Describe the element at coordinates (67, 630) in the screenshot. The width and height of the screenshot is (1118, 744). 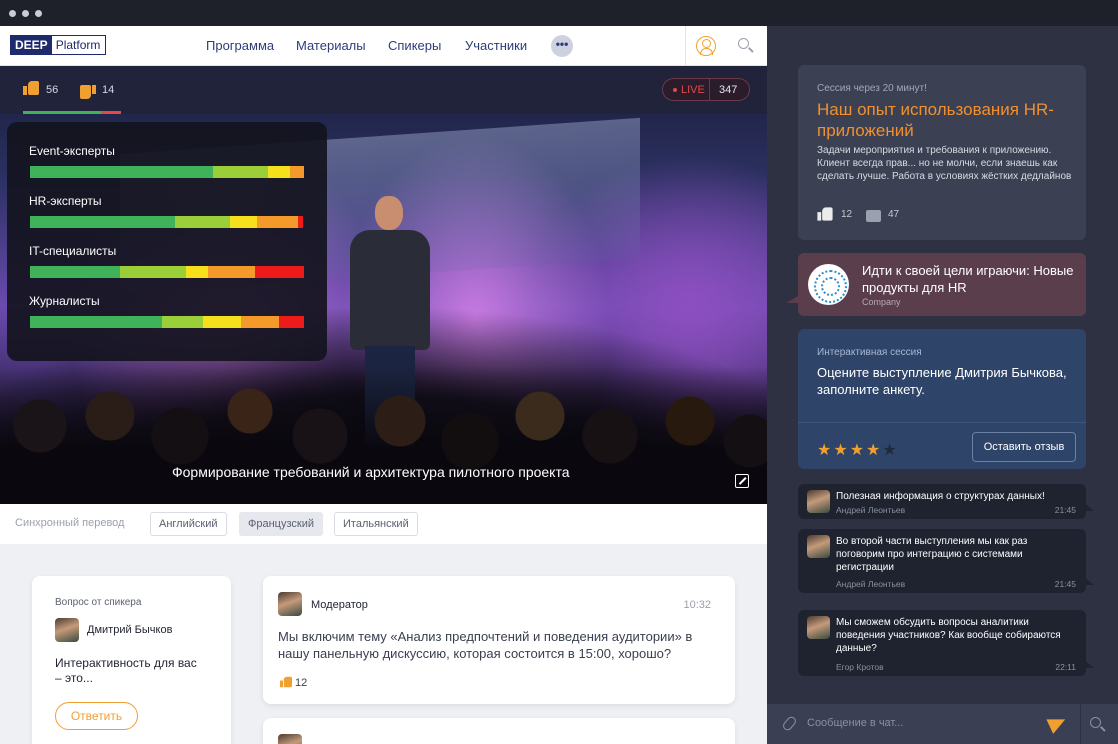
I see `speaker-avatar` at that location.